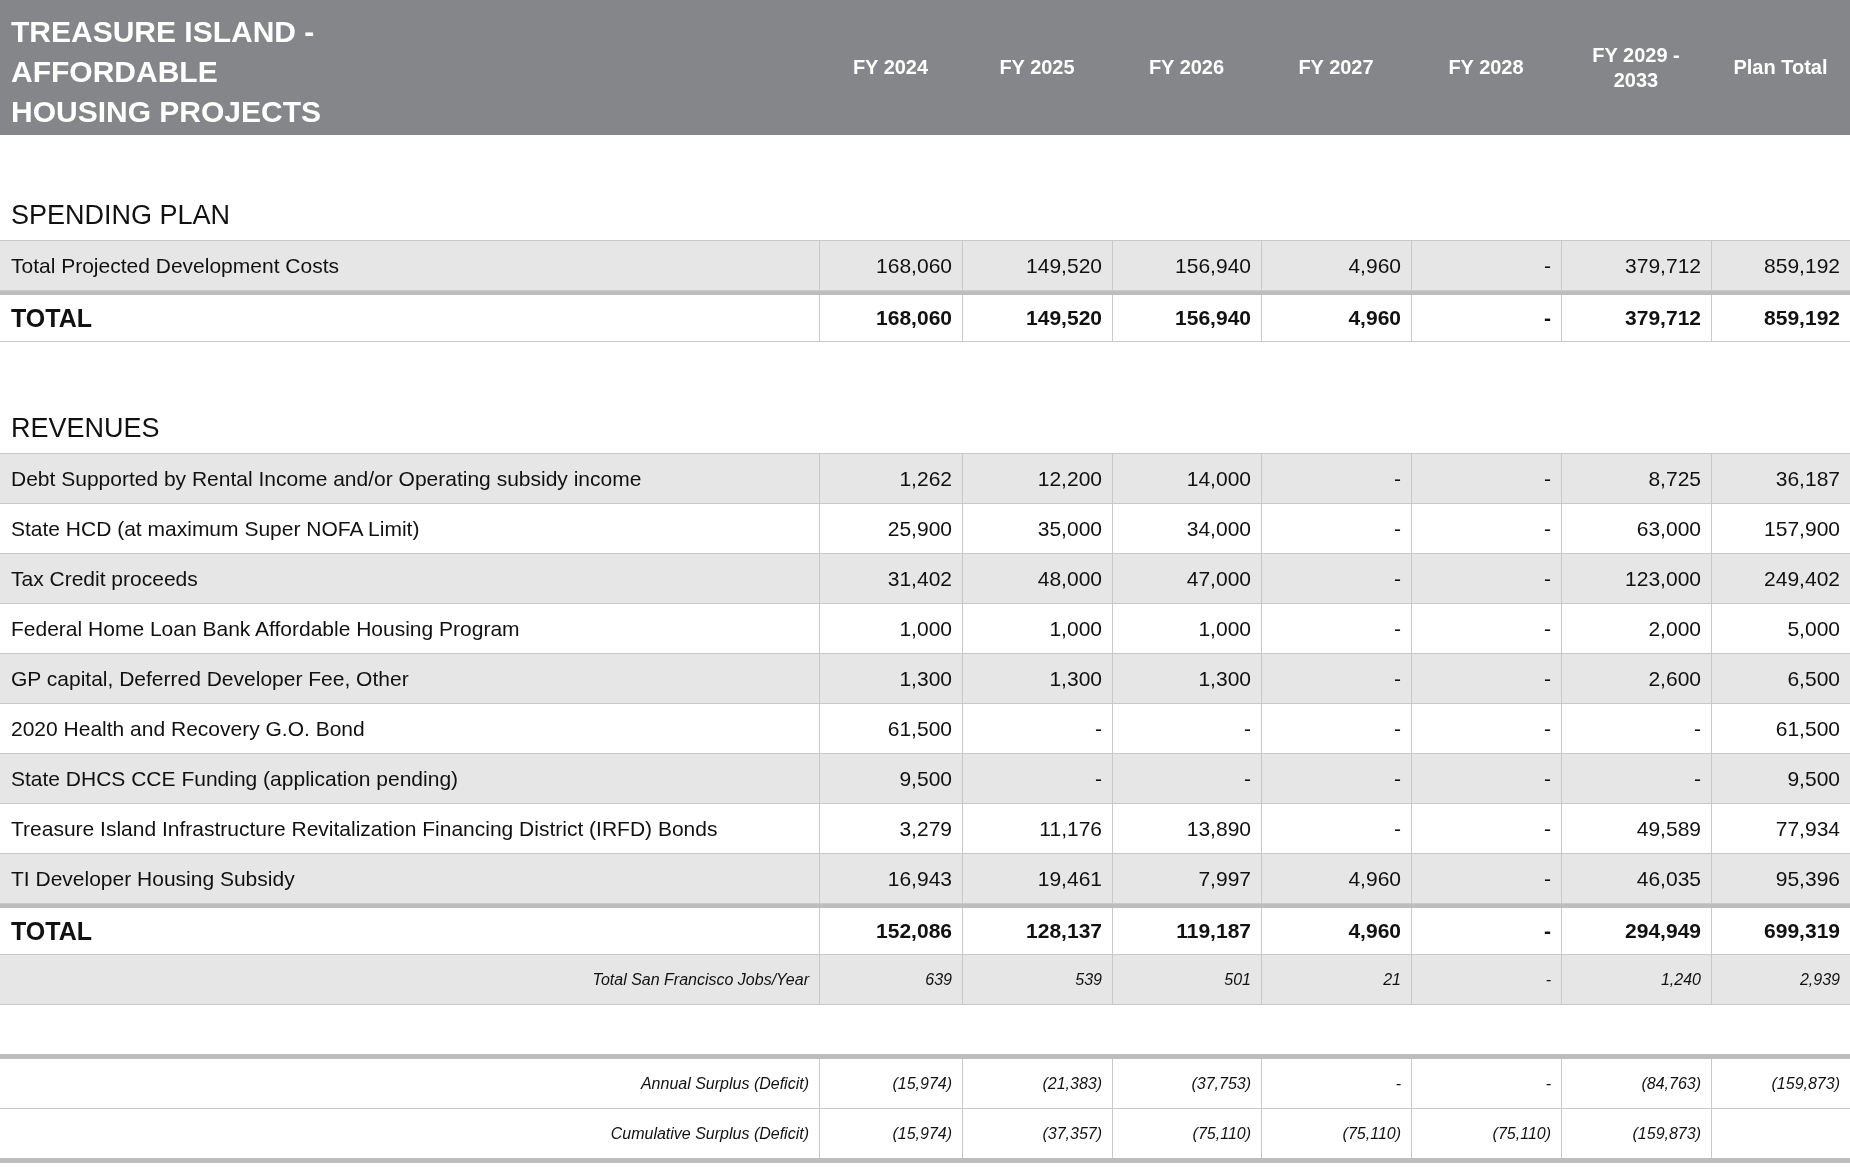 The height and width of the screenshot is (1169, 1850). Describe the element at coordinates (1186, 67) in the screenshot. I see `column-header: FY 2026` at that location.